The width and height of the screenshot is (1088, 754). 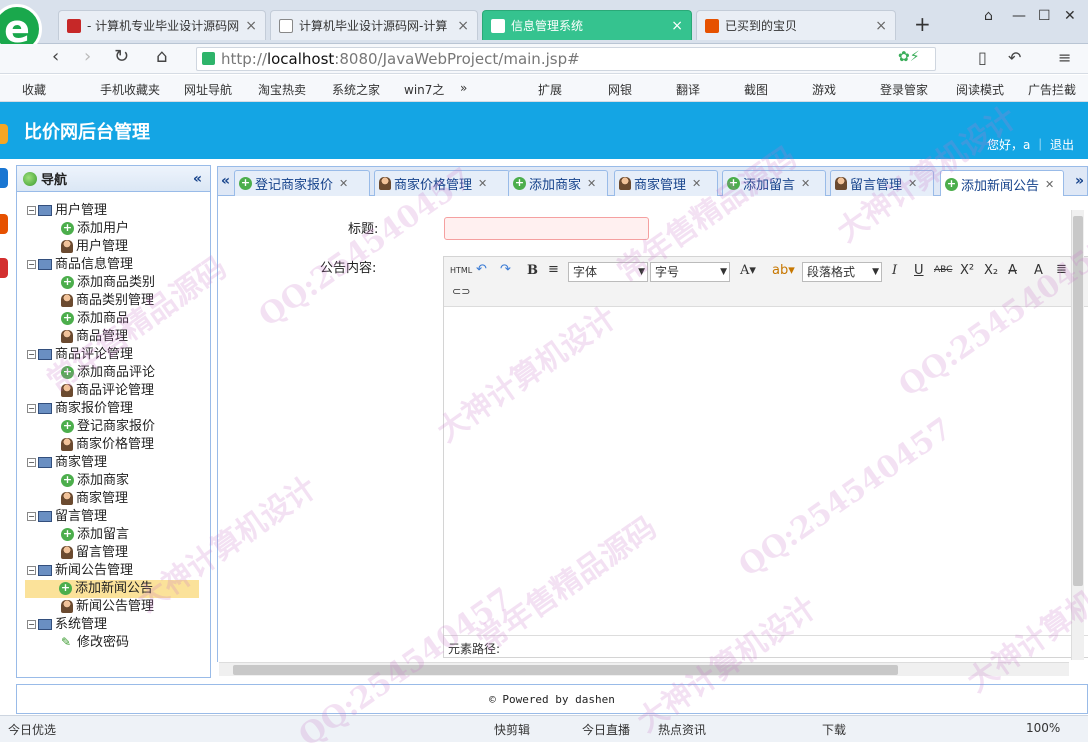 What do you see at coordinates (118, 427) in the screenshot?
I see `nav-item: + 登记商家报价` at bounding box center [118, 427].